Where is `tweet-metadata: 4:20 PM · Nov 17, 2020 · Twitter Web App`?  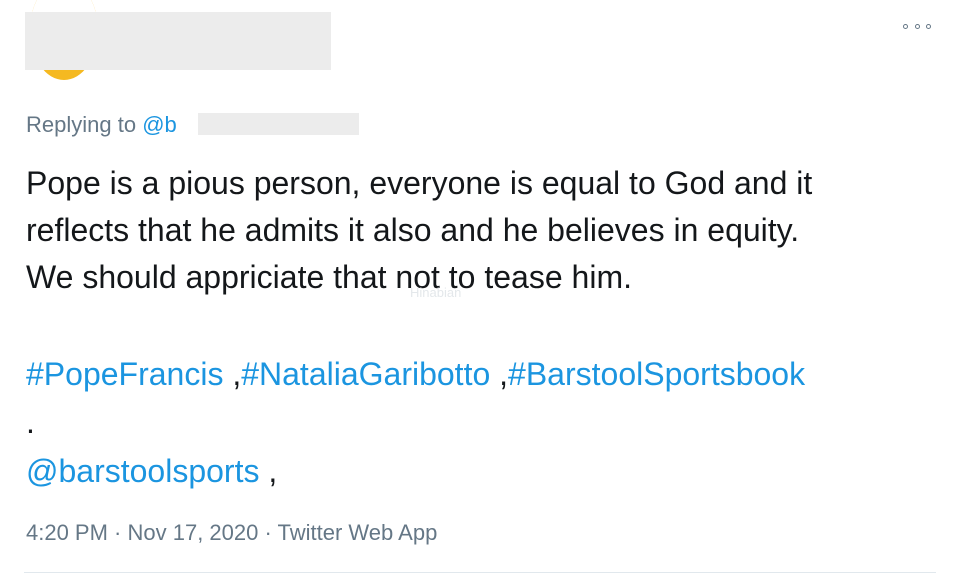
tweet-metadata: 4:20 PM · Nov 17, 2020 · Twitter Web App is located at coordinates (231, 533).